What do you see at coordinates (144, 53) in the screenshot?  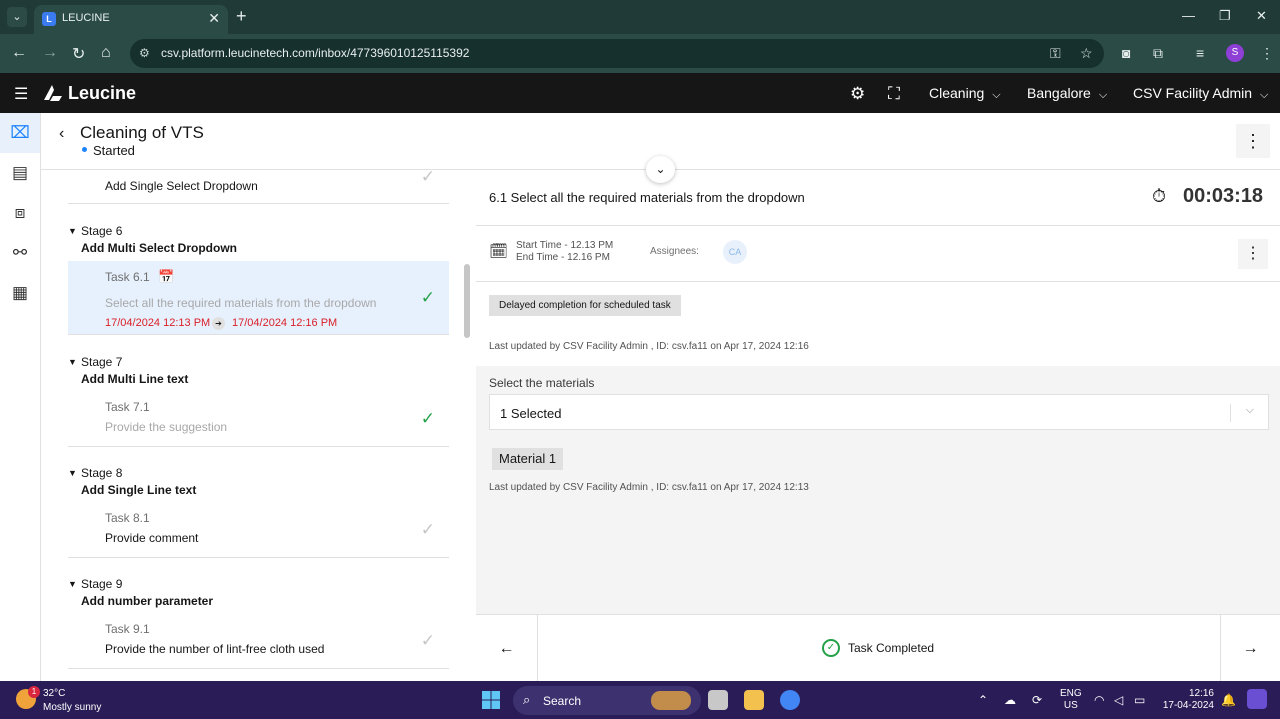 I see `site-info-icon: ⚙` at bounding box center [144, 53].